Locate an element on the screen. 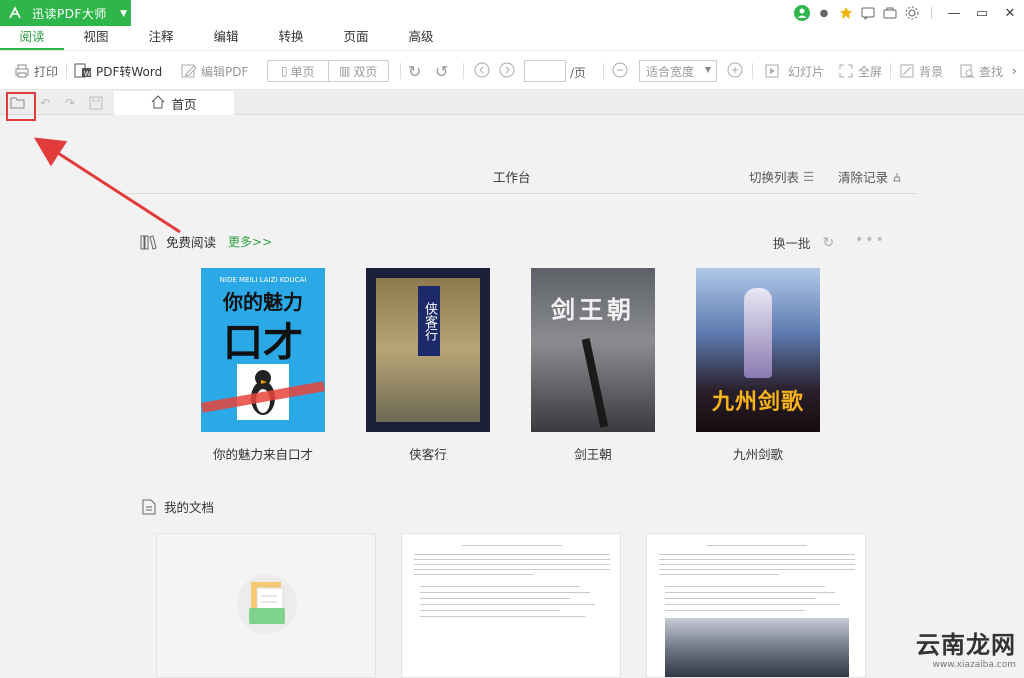 The image size is (1024, 678). settings-gear-icon is located at coordinates (912, 13).